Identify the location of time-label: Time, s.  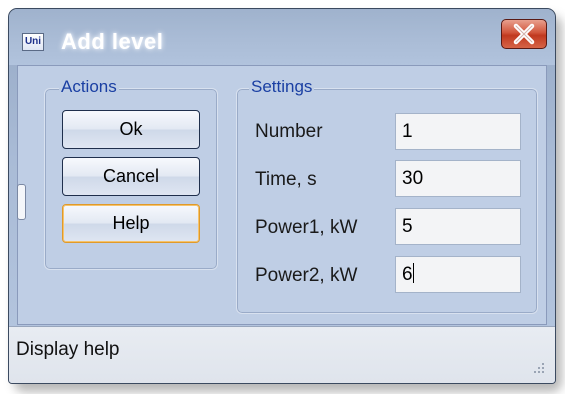
(286, 179).